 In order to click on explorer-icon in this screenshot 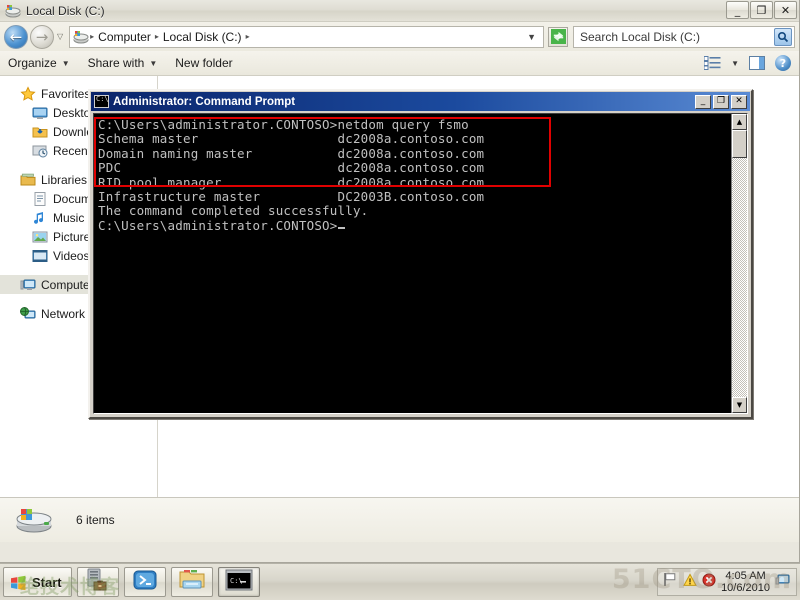, I will do `click(192, 582)`.